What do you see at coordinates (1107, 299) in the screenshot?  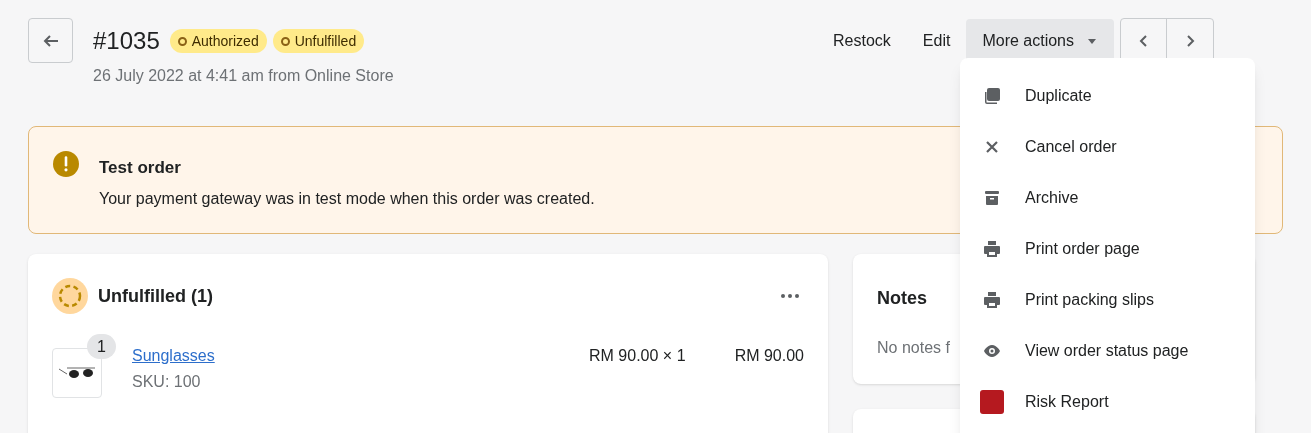 I see `menu-item: Print packing slips` at bounding box center [1107, 299].